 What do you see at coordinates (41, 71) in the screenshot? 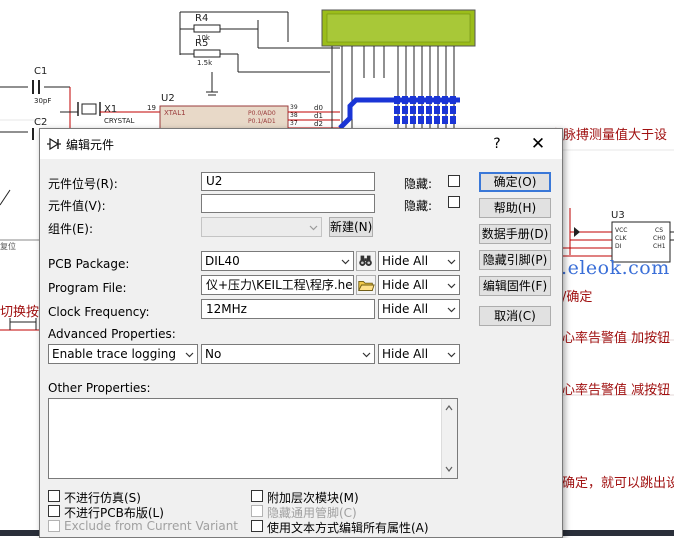
I see `label-c1: C1` at bounding box center [41, 71].